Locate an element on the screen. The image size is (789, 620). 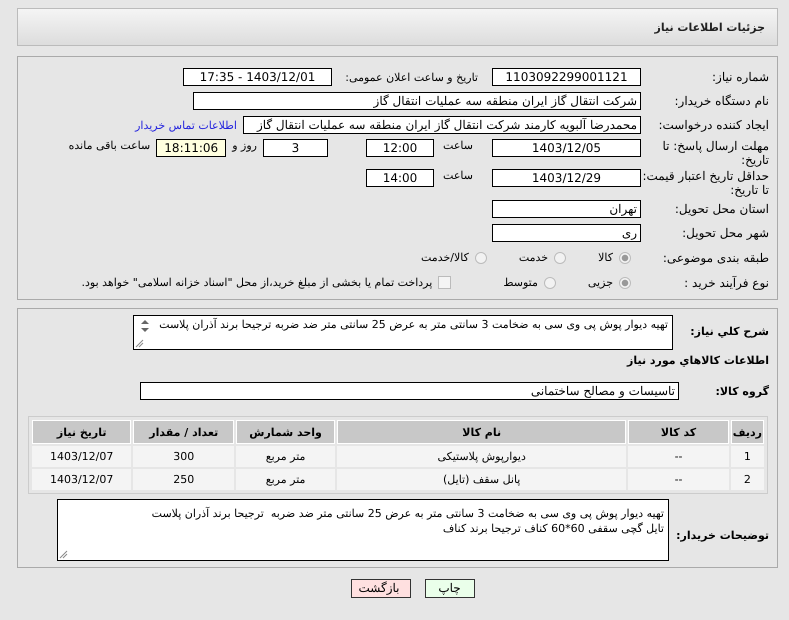
field-label: گروه کالا: is located at coordinates (741, 391).